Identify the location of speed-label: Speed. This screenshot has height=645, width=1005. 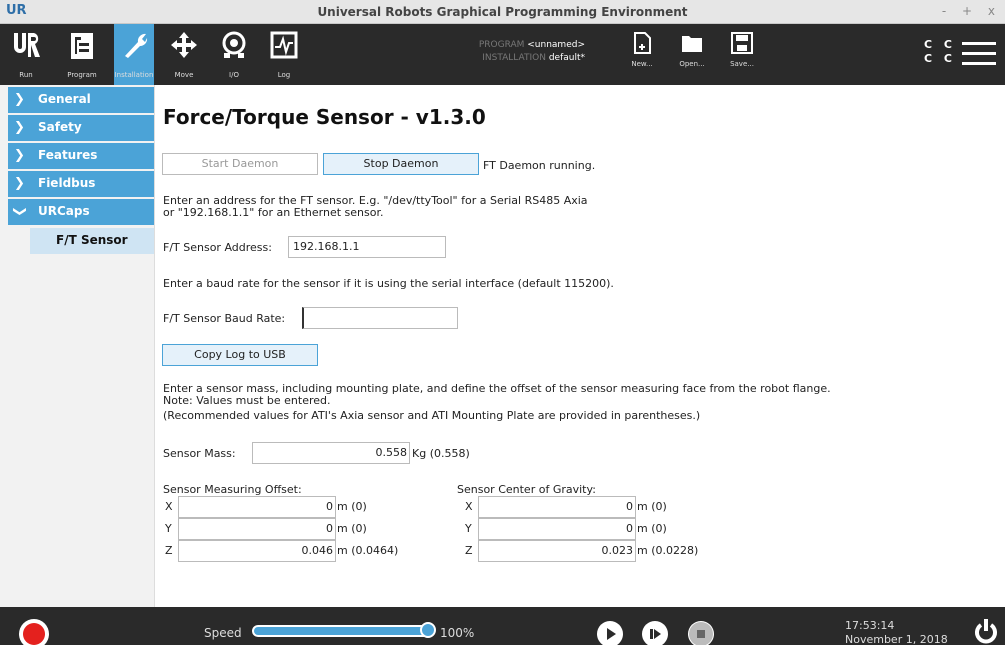
(223, 633).